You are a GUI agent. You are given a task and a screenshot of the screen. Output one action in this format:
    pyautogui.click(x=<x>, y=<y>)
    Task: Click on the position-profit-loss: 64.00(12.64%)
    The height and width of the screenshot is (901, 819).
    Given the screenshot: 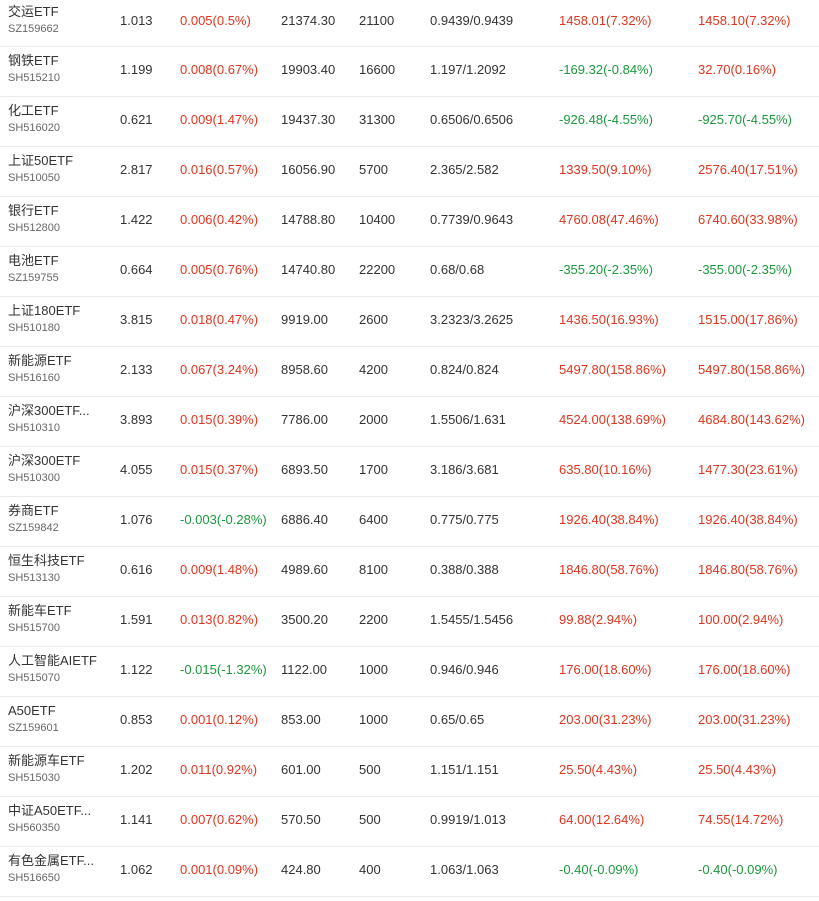 What is the action you would take?
    pyautogui.click(x=602, y=819)
    